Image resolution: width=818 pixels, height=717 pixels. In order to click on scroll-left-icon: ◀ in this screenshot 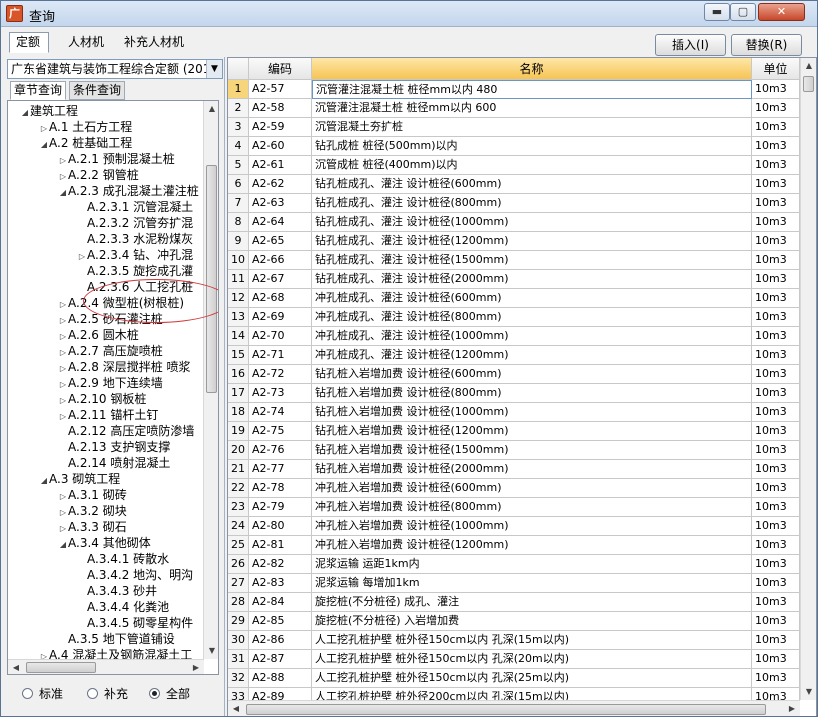, I will do `click(236, 708)`.